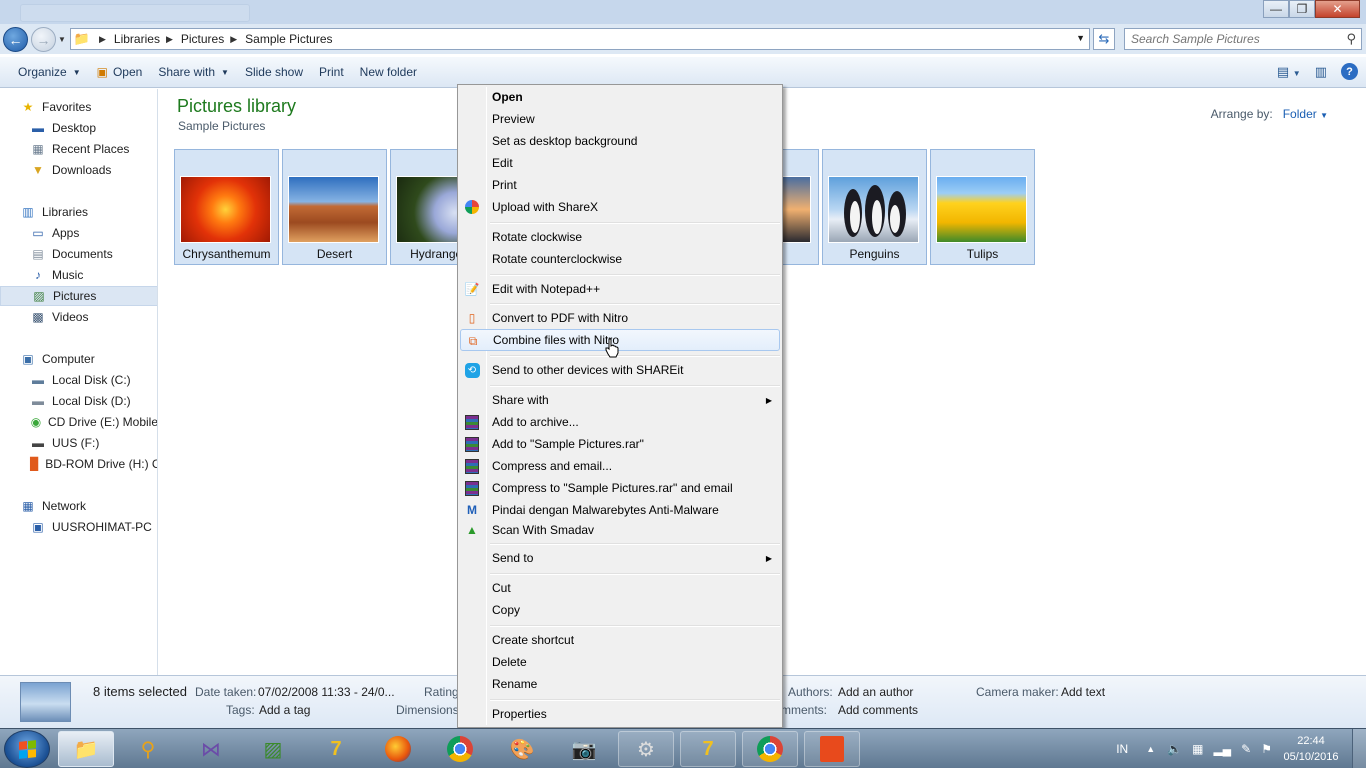  Describe the element at coordinates (78, 443) in the screenshot. I see `nav-uus-drive: ▬ UUS (F:)` at that location.